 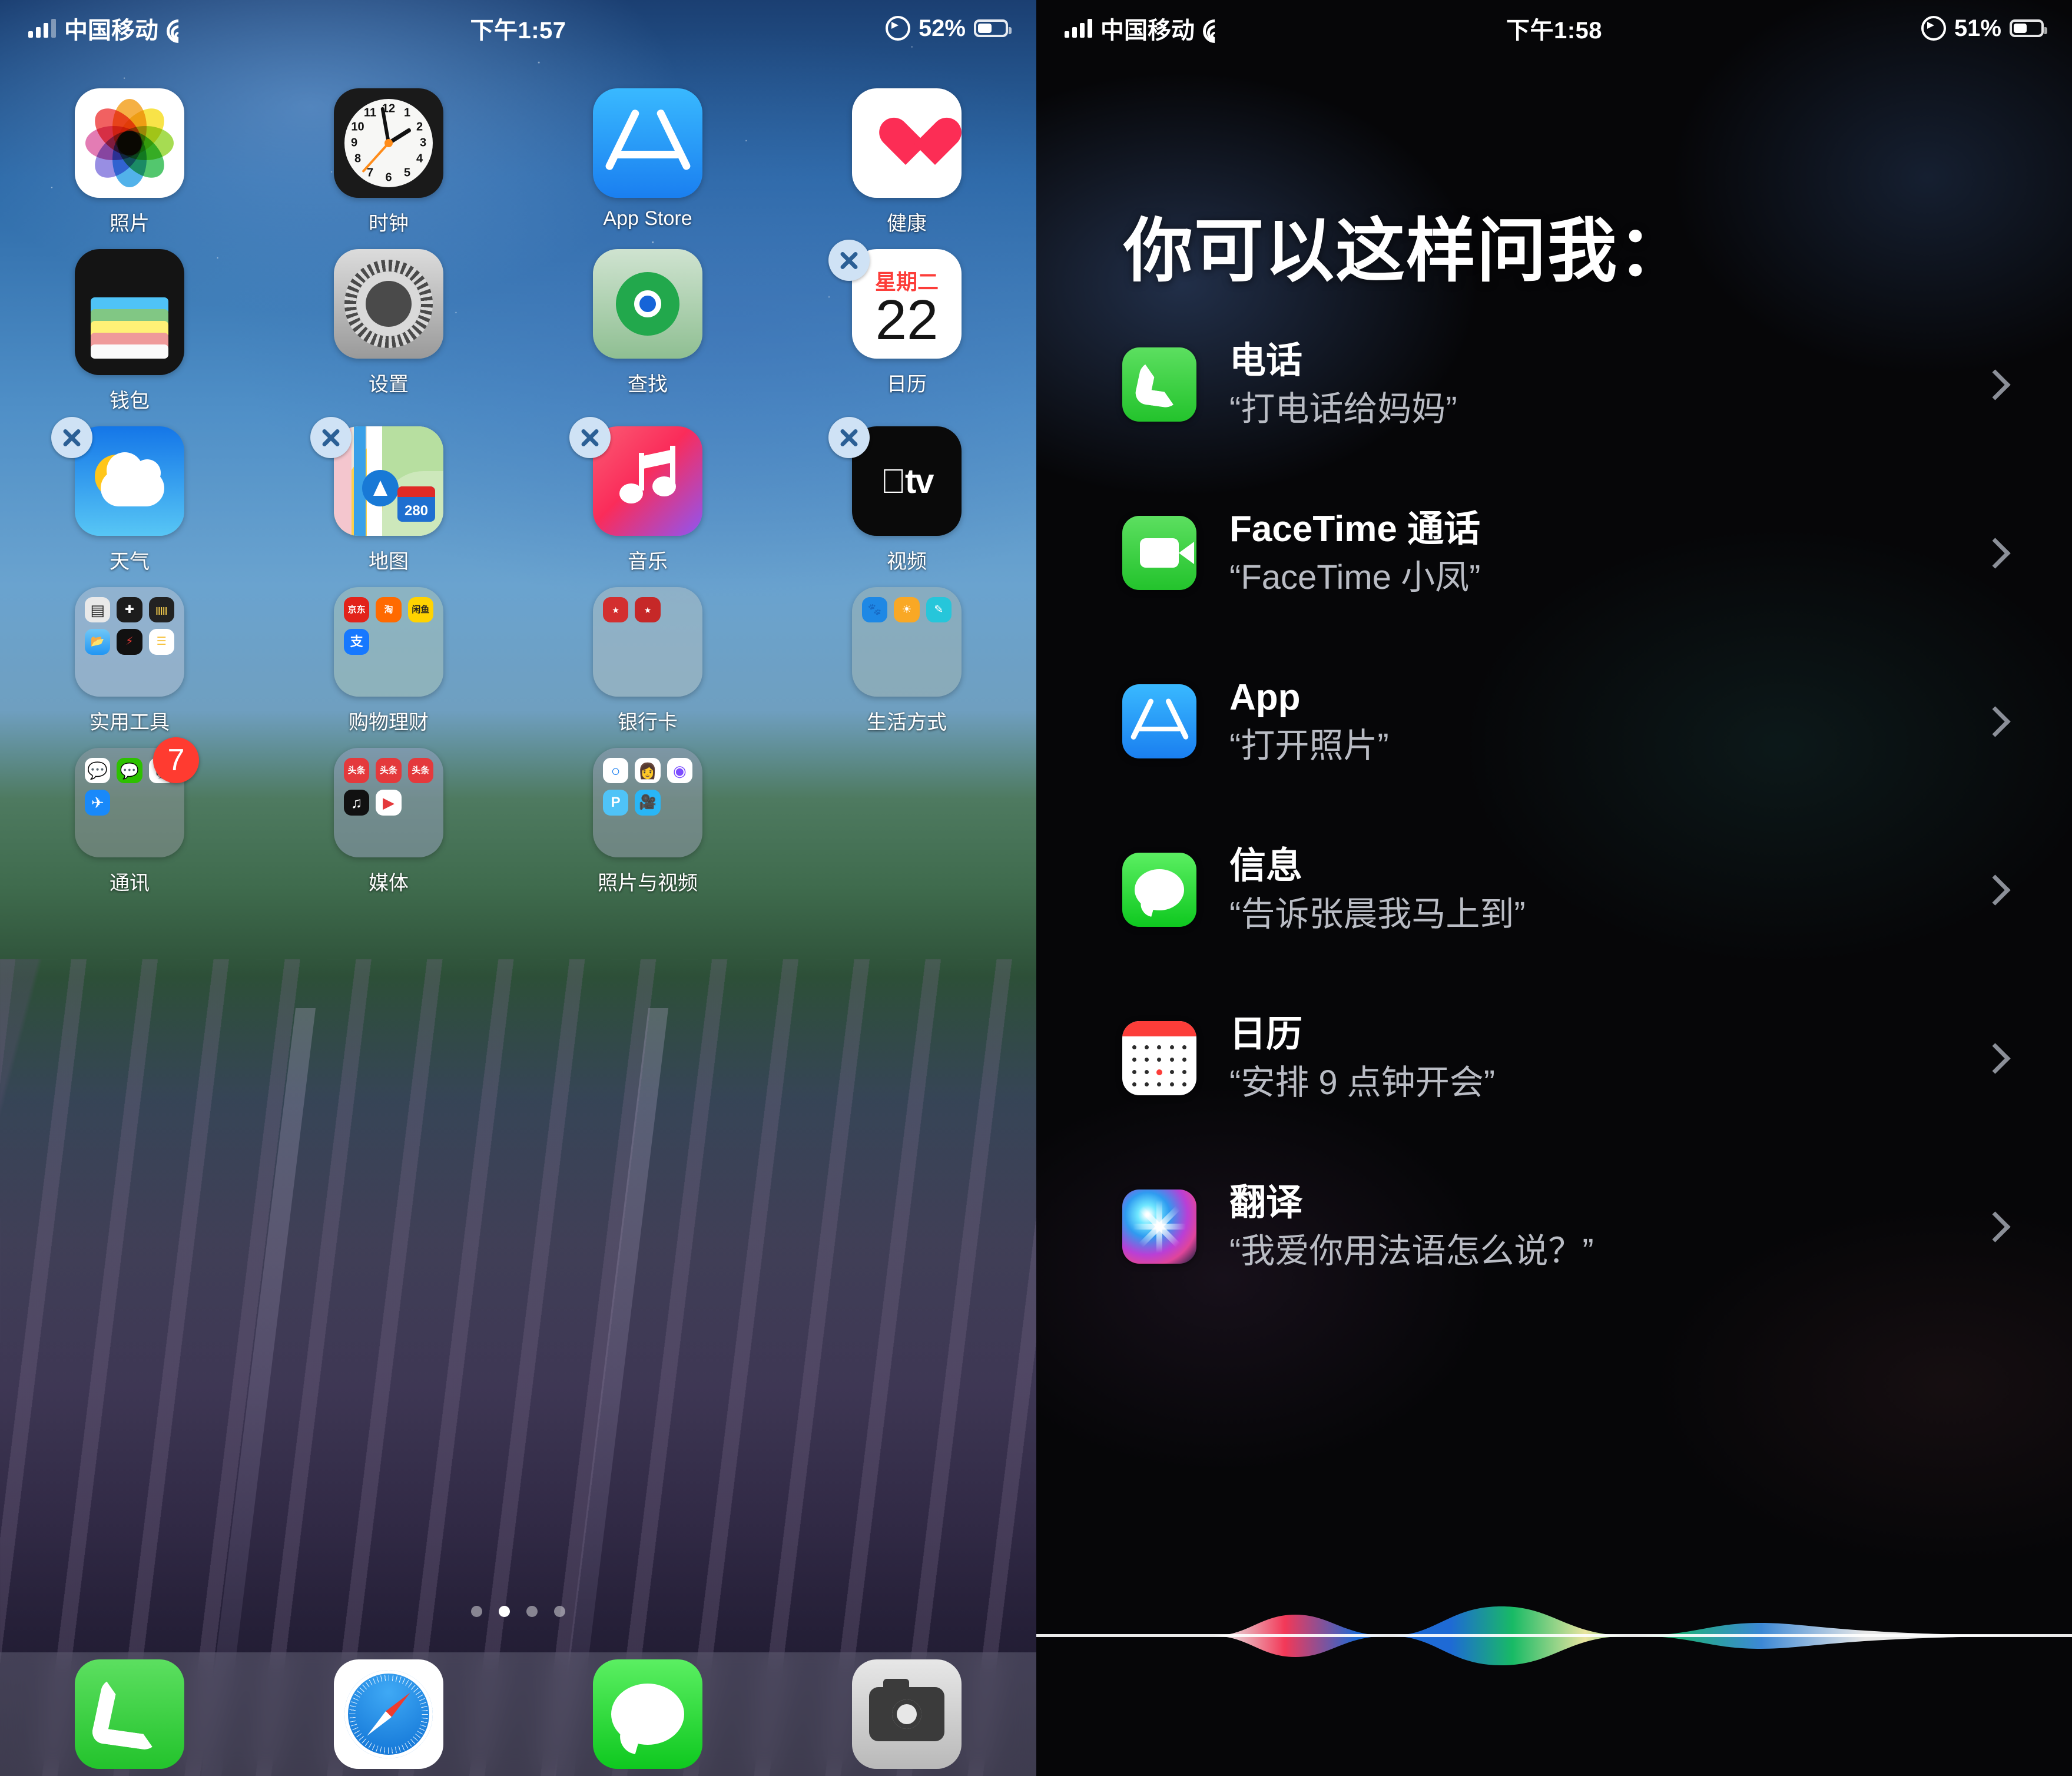 What do you see at coordinates (907, 495) in the screenshot?
I see `app-apple-tv: tv 视频` at bounding box center [907, 495].